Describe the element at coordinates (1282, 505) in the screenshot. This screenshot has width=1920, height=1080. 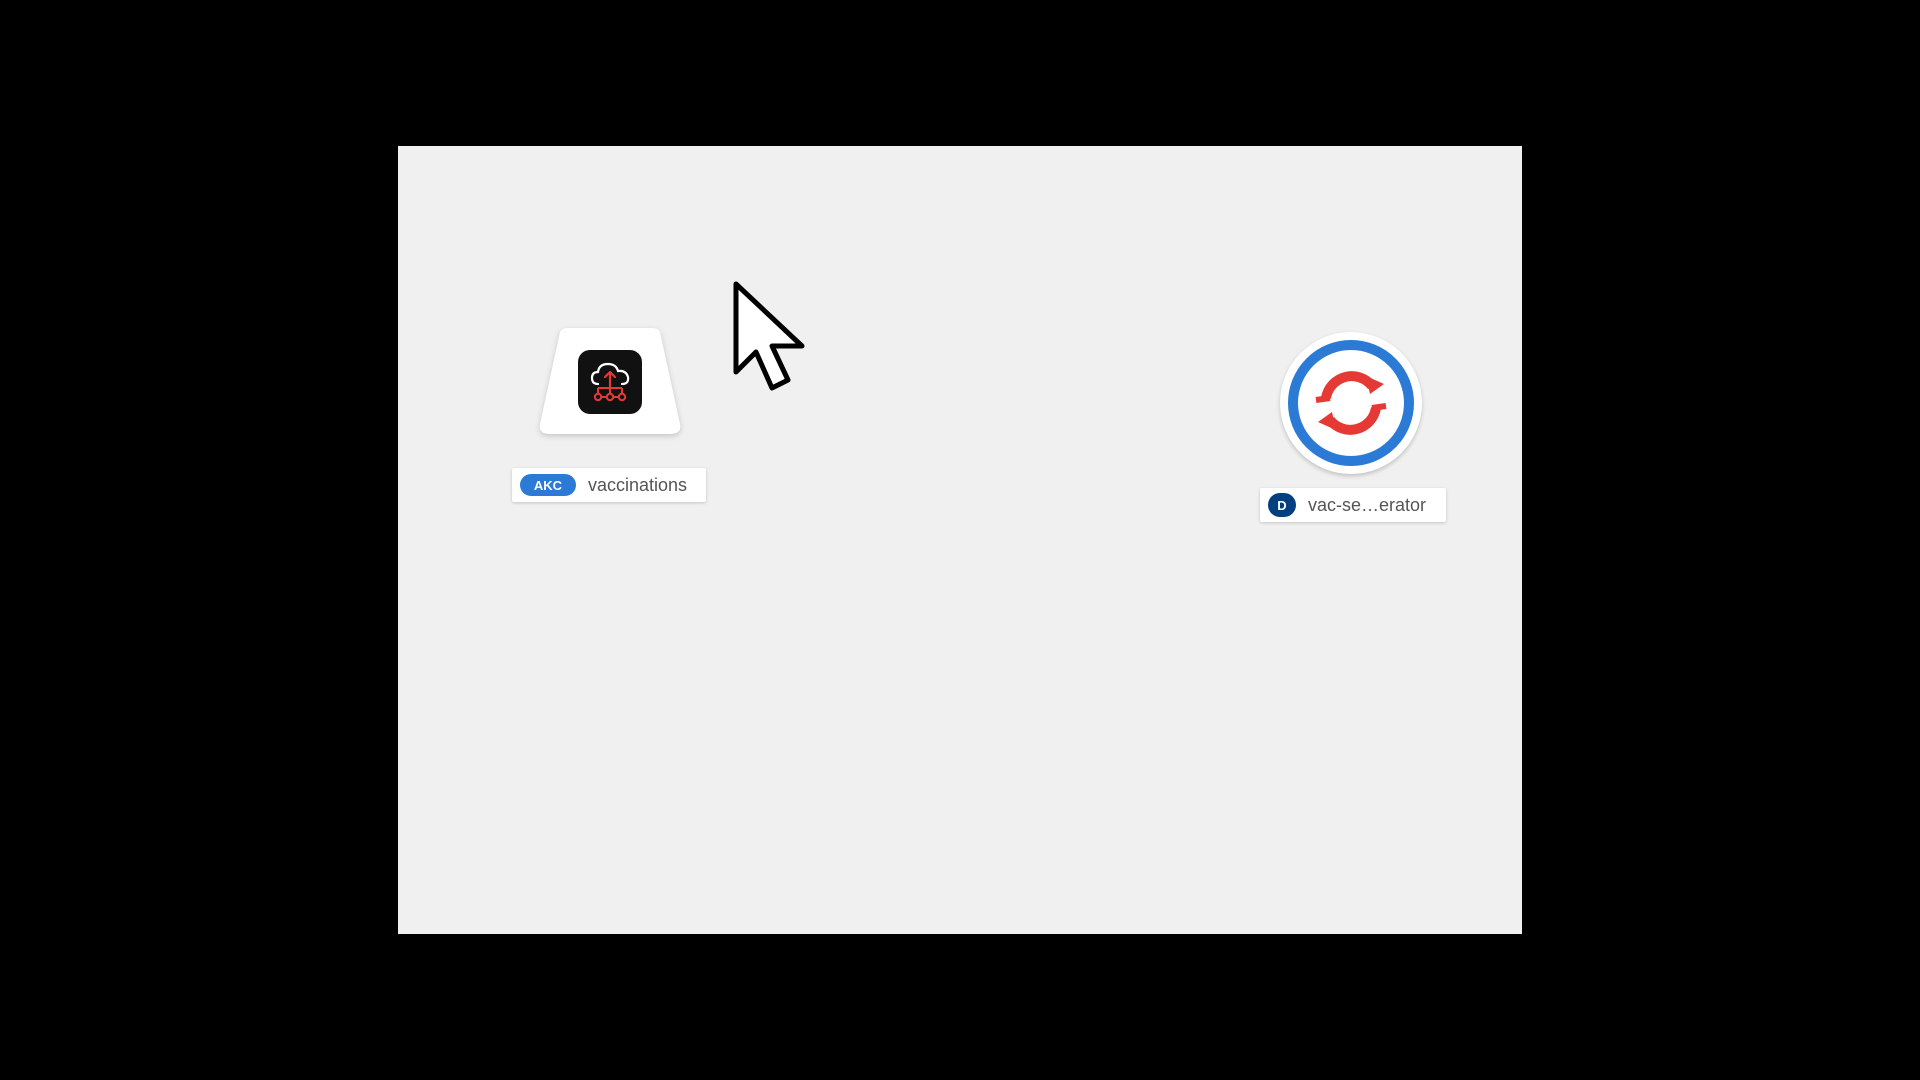
I see `deployment-badge: D` at that location.